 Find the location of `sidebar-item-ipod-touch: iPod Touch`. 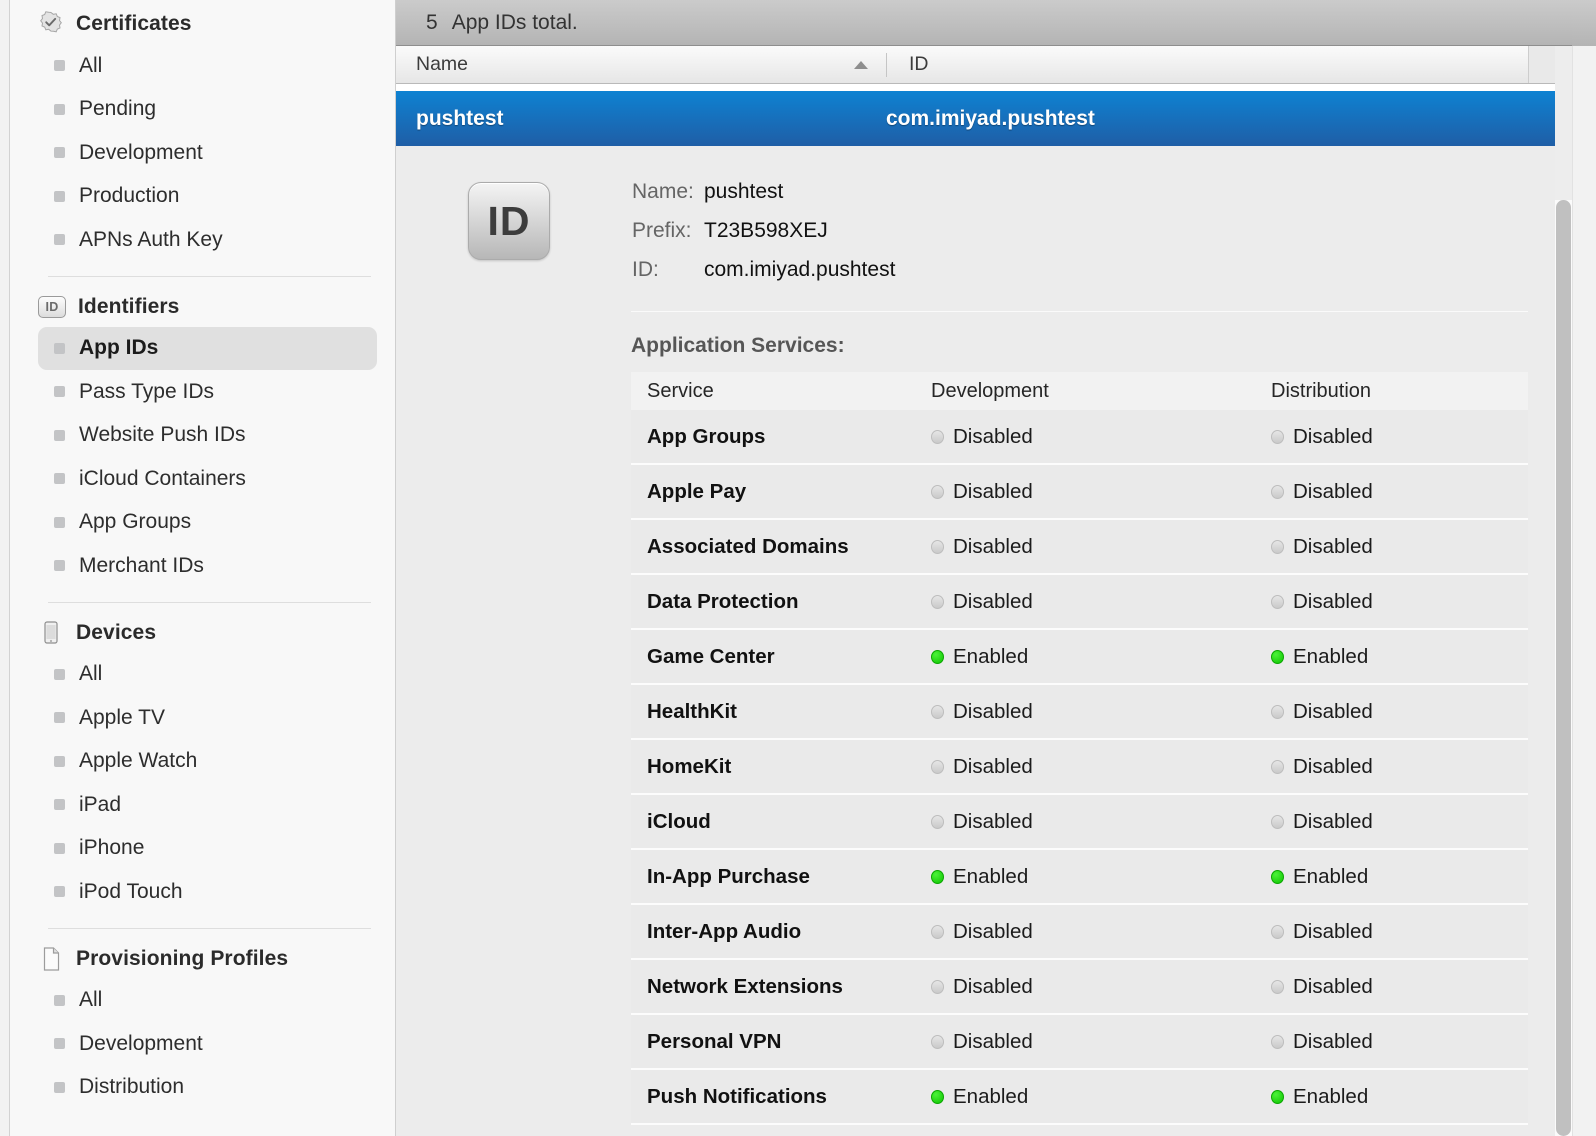

sidebar-item-ipod-touch: iPod Touch is located at coordinates (207, 892).